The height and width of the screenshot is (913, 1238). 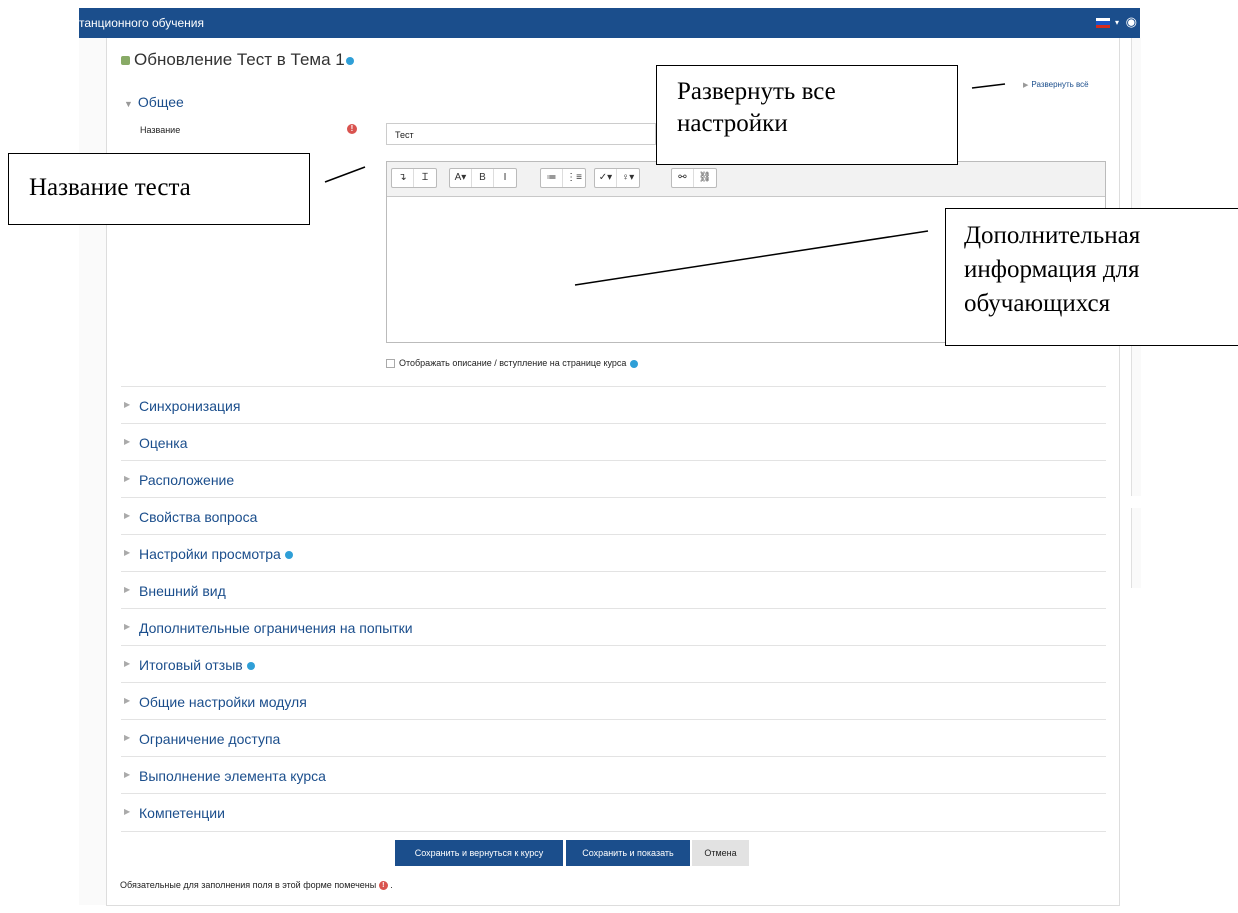 I want to click on triangle-down-icon: ▼, so click(x=128, y=104).